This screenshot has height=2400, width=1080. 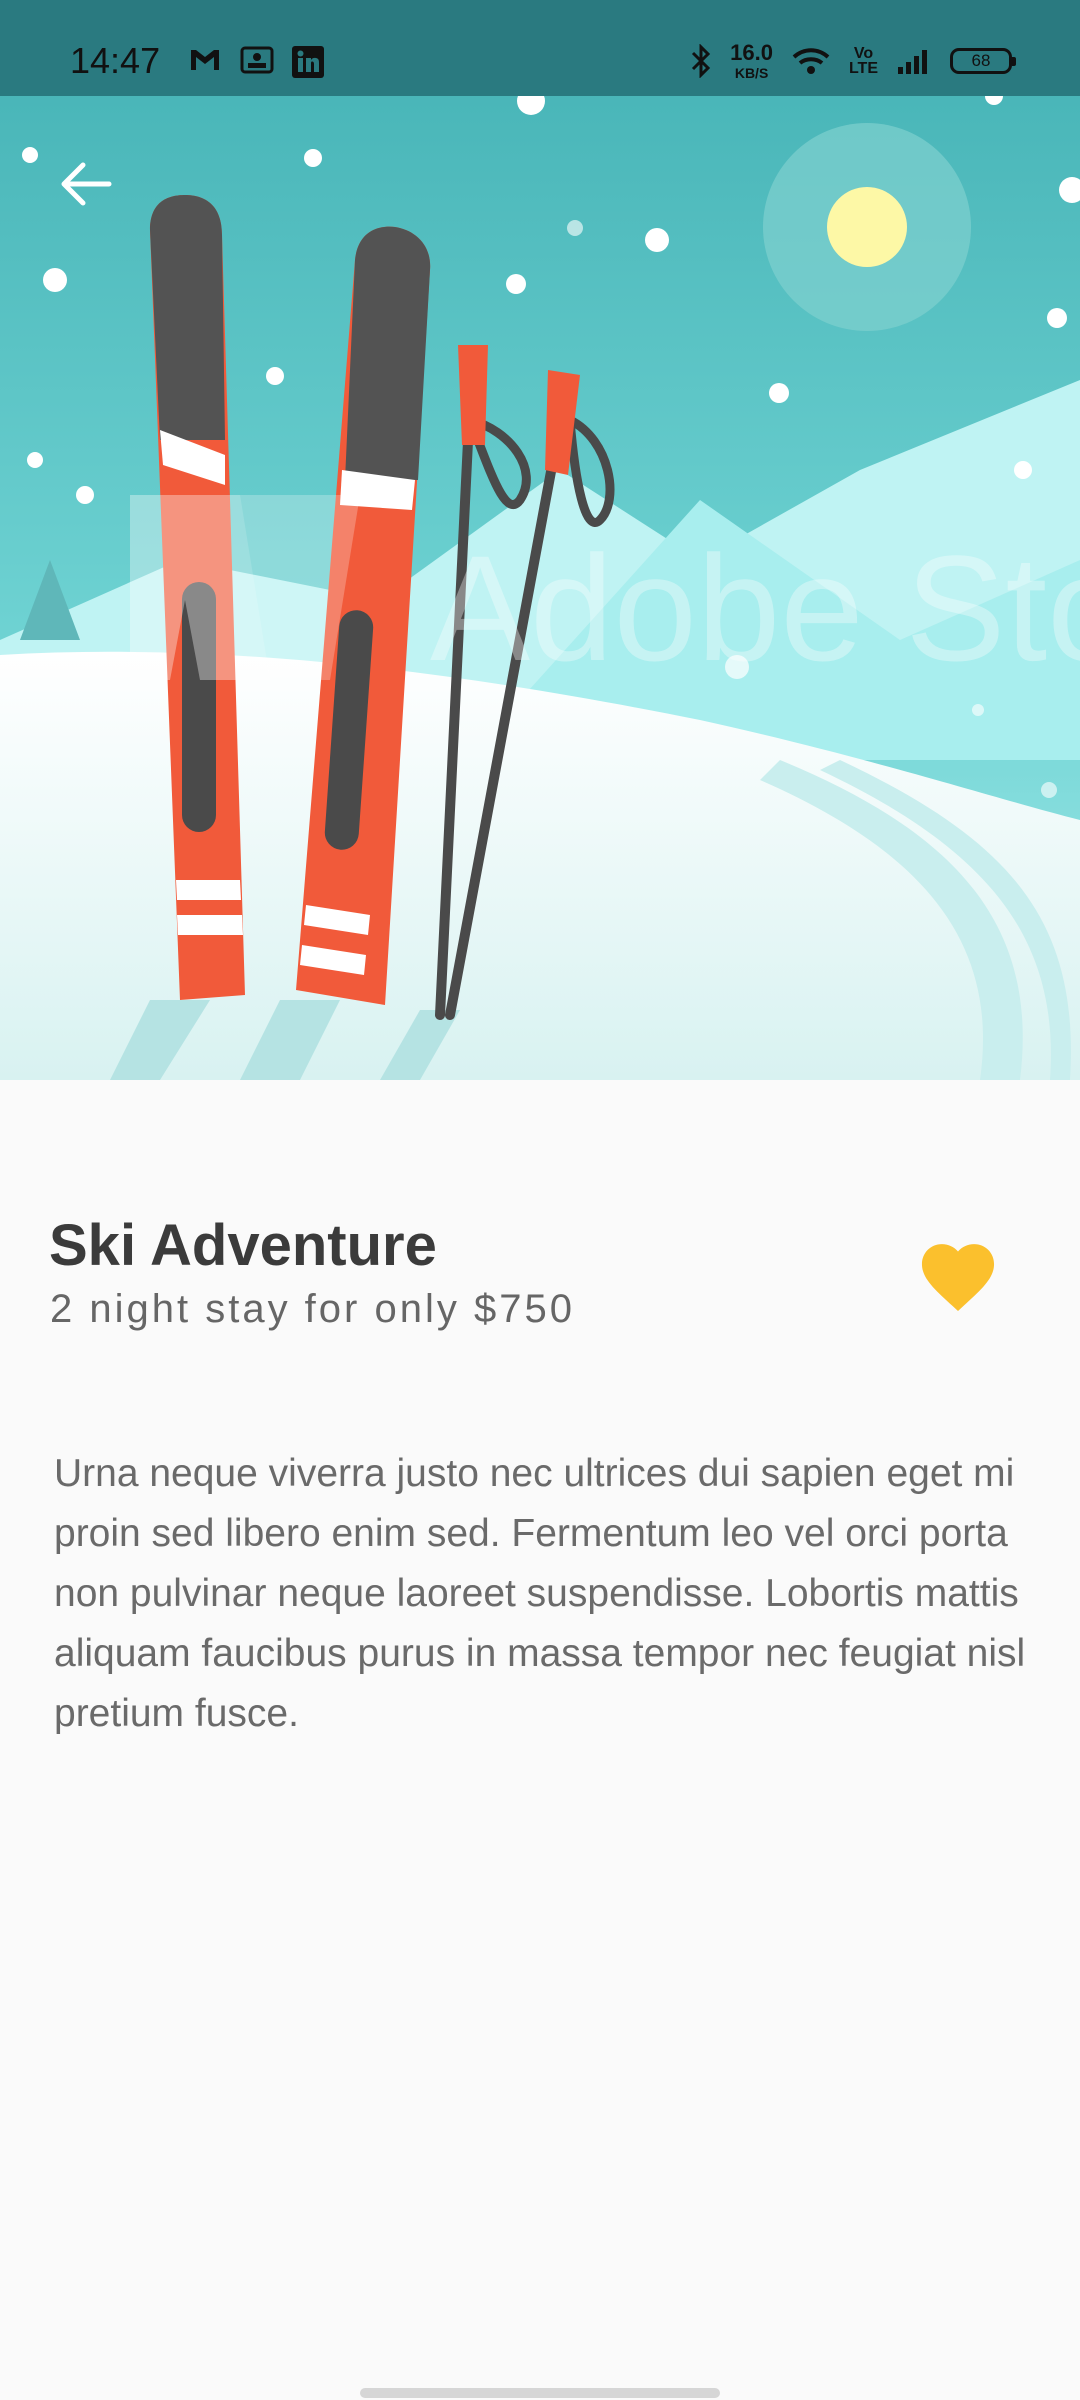 What do you see at coordinates (205, 60) in the screenshot?
I see `gmail-icon` at bounding box center [205, 60].